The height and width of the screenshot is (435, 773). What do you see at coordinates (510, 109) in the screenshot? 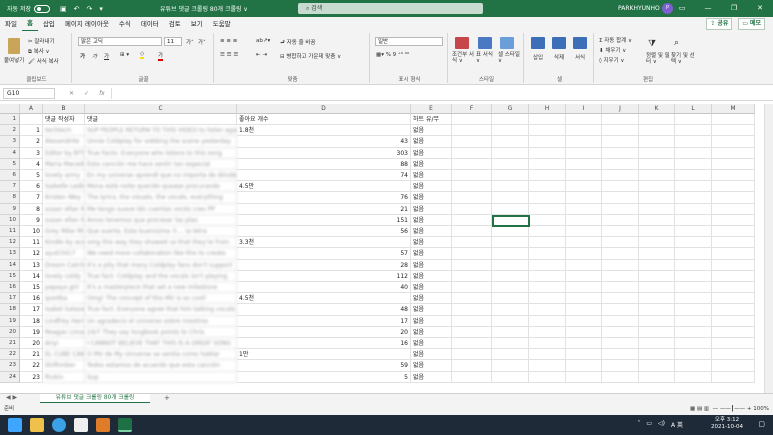
I see `column-header: G` at bounding box center [510, 109].